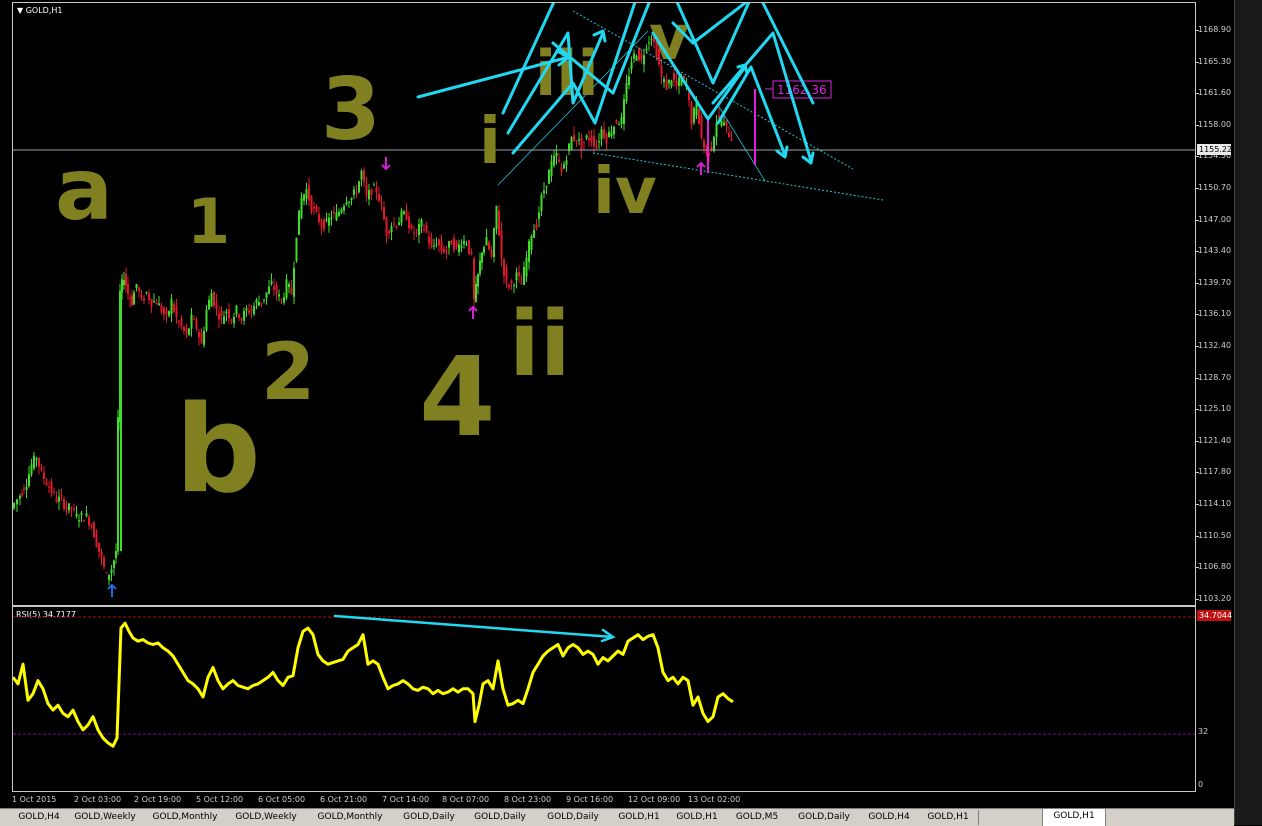 This screenshot has height=826, width=1262. What do you see at coordinates (1215, 503) in the screenshot?
I see `price-tick-label: 1114.10` at bounding box center [1215, 503].